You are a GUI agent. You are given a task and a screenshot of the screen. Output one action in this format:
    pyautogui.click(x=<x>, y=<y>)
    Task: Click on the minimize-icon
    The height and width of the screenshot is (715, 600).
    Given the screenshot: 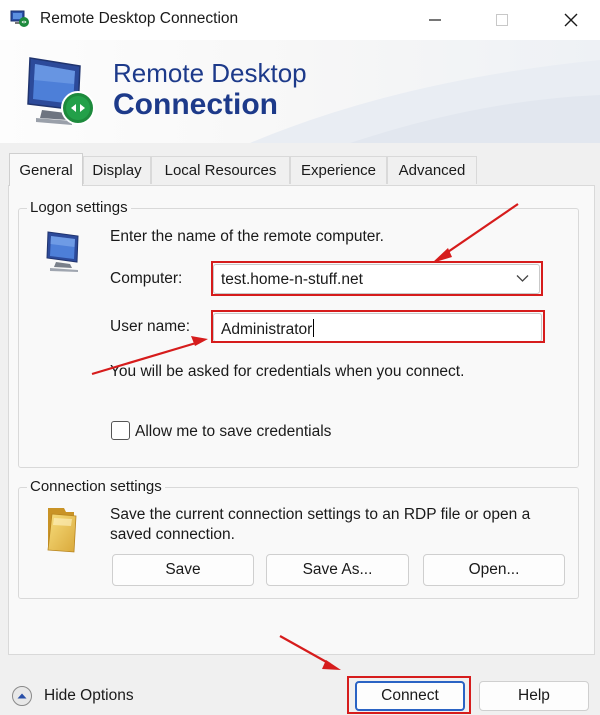 What is the action you would take?
    pyautogui.click(x=435, y=20)
    